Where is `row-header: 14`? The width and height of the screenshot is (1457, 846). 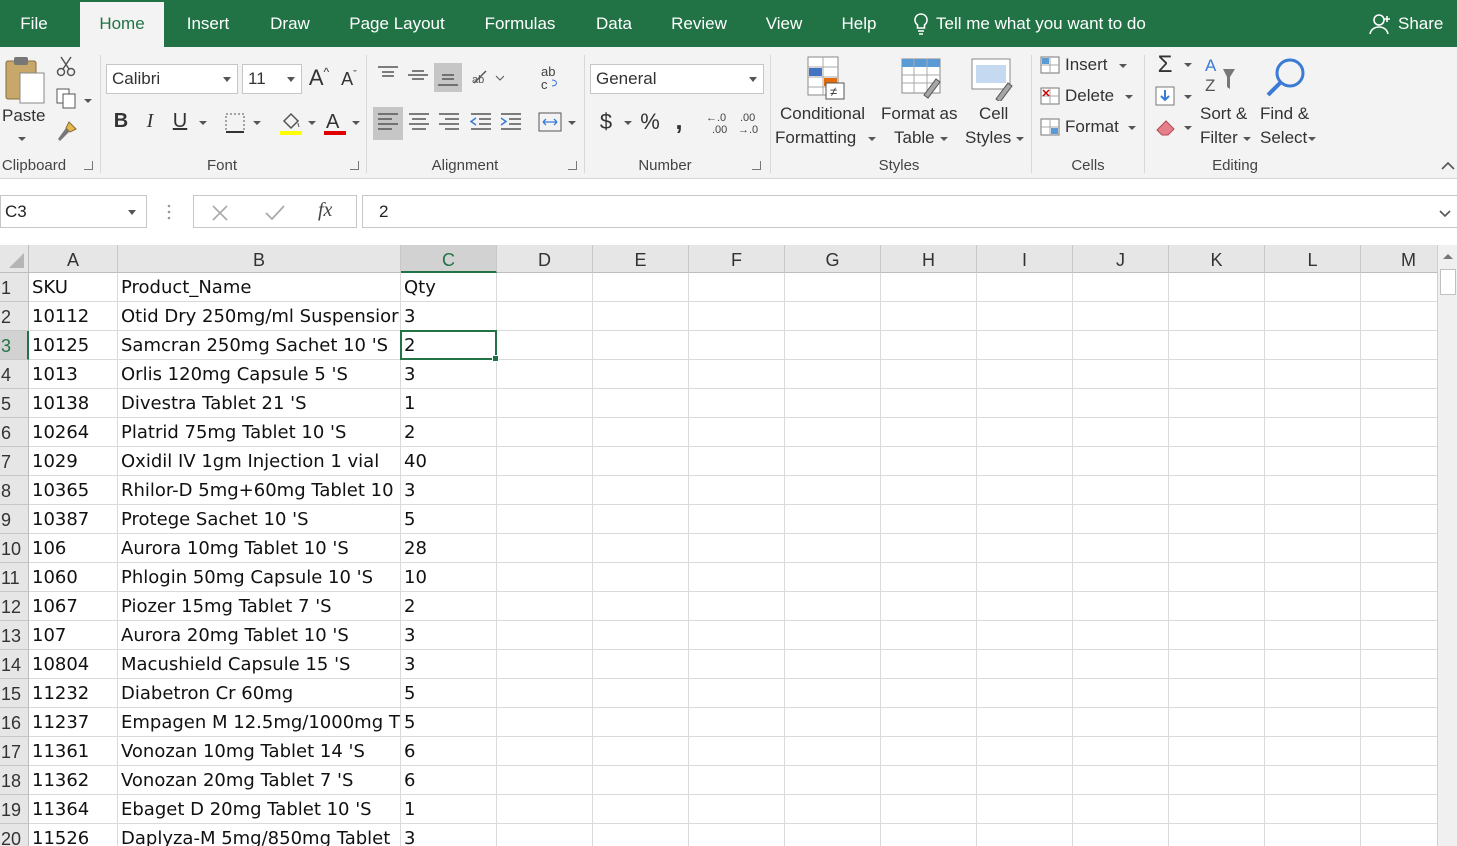 row-header: 14 is located at coordinates (14, 664).